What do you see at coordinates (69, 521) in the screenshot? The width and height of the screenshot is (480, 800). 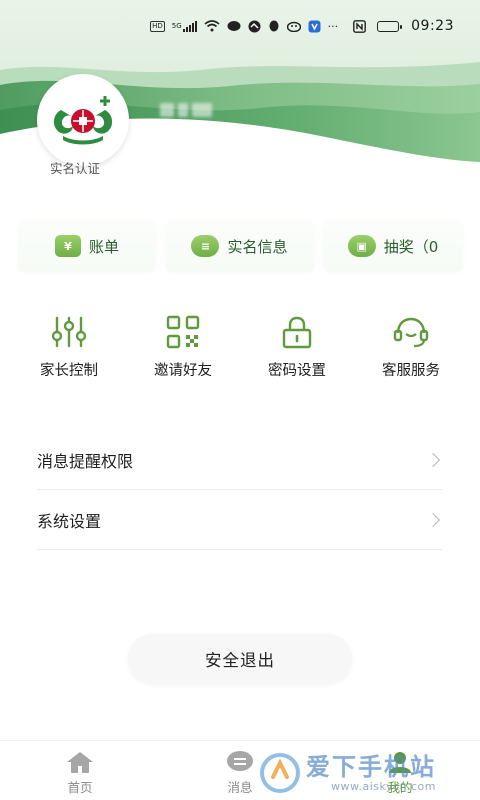 I see `system-settings-label: 系统设置` at bounding box center [69, 521].